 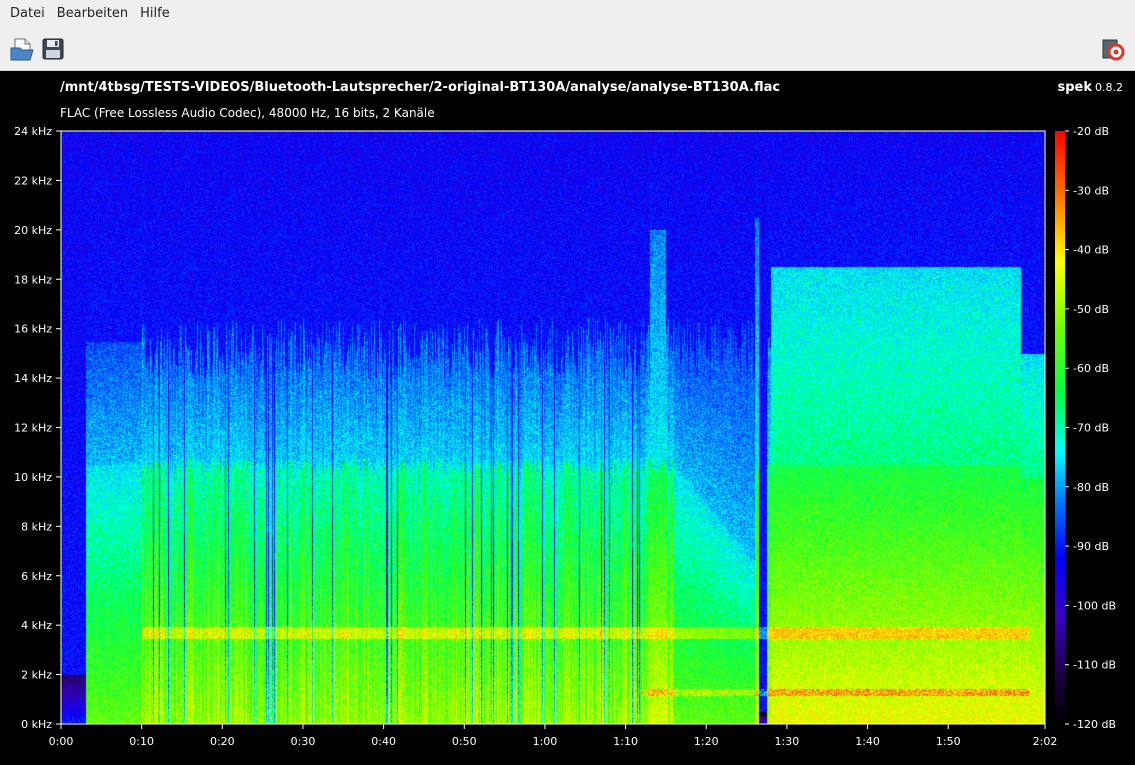 What do you see at coordinates (787, 741) in the screenshot?
I see `x-tick-label: 1:30` at bounding box center [787, 741].